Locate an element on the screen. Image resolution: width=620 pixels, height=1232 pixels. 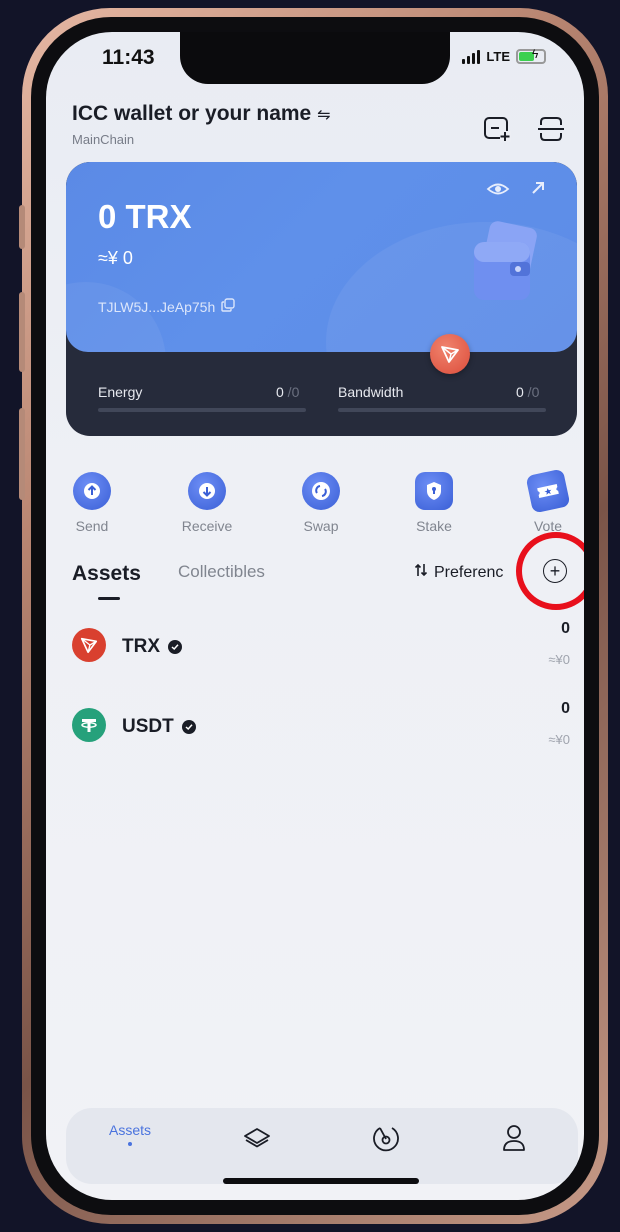
volume-up-button is located at coordinates (22, 332).